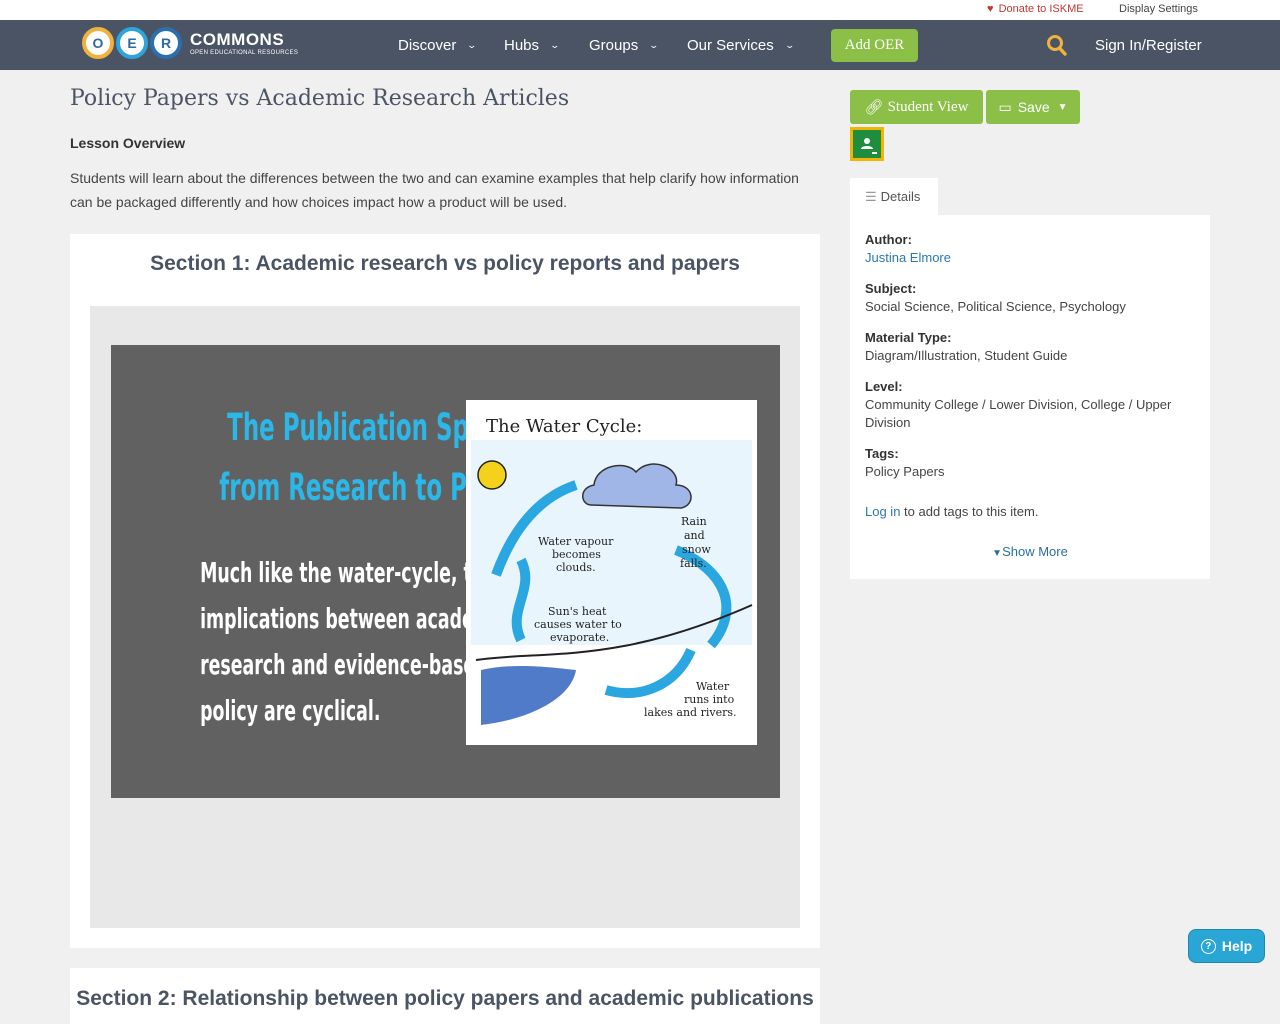  Describe the element at coordinates (884, 386) in the screenshot. I see `level-label: Level:` at that location.